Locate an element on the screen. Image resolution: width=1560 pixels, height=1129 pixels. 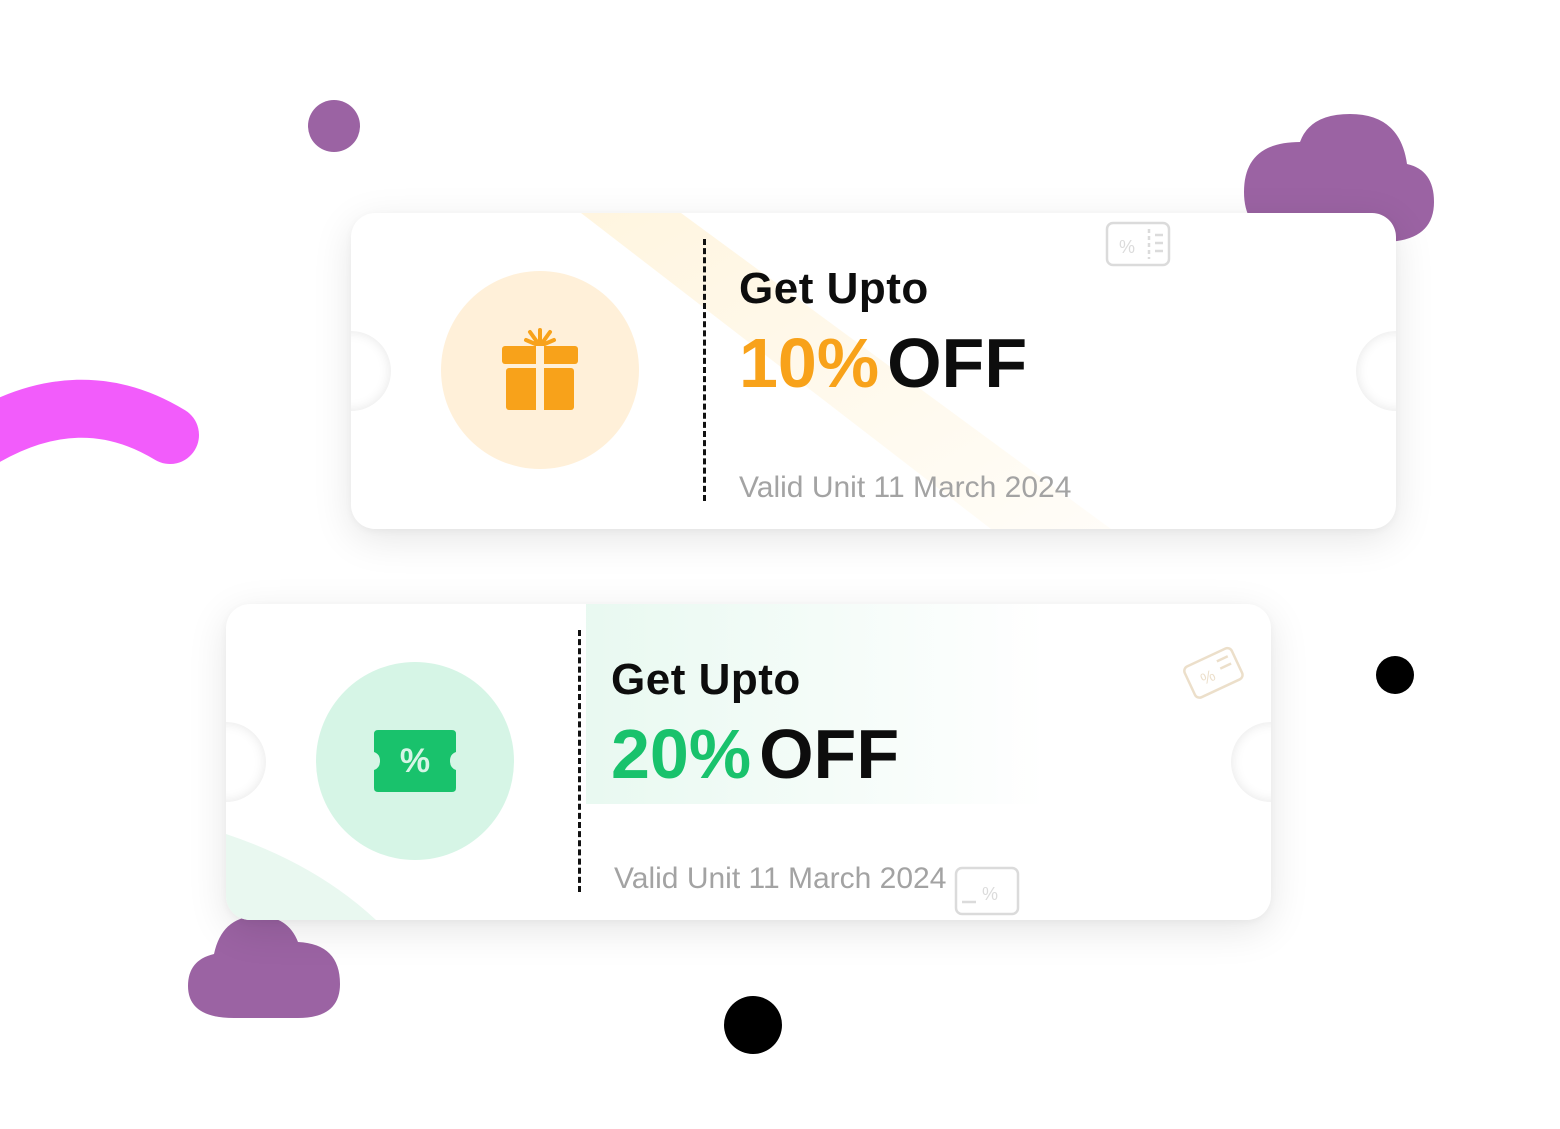
decor-dot-black-large is located at coordinates (753, 1025).